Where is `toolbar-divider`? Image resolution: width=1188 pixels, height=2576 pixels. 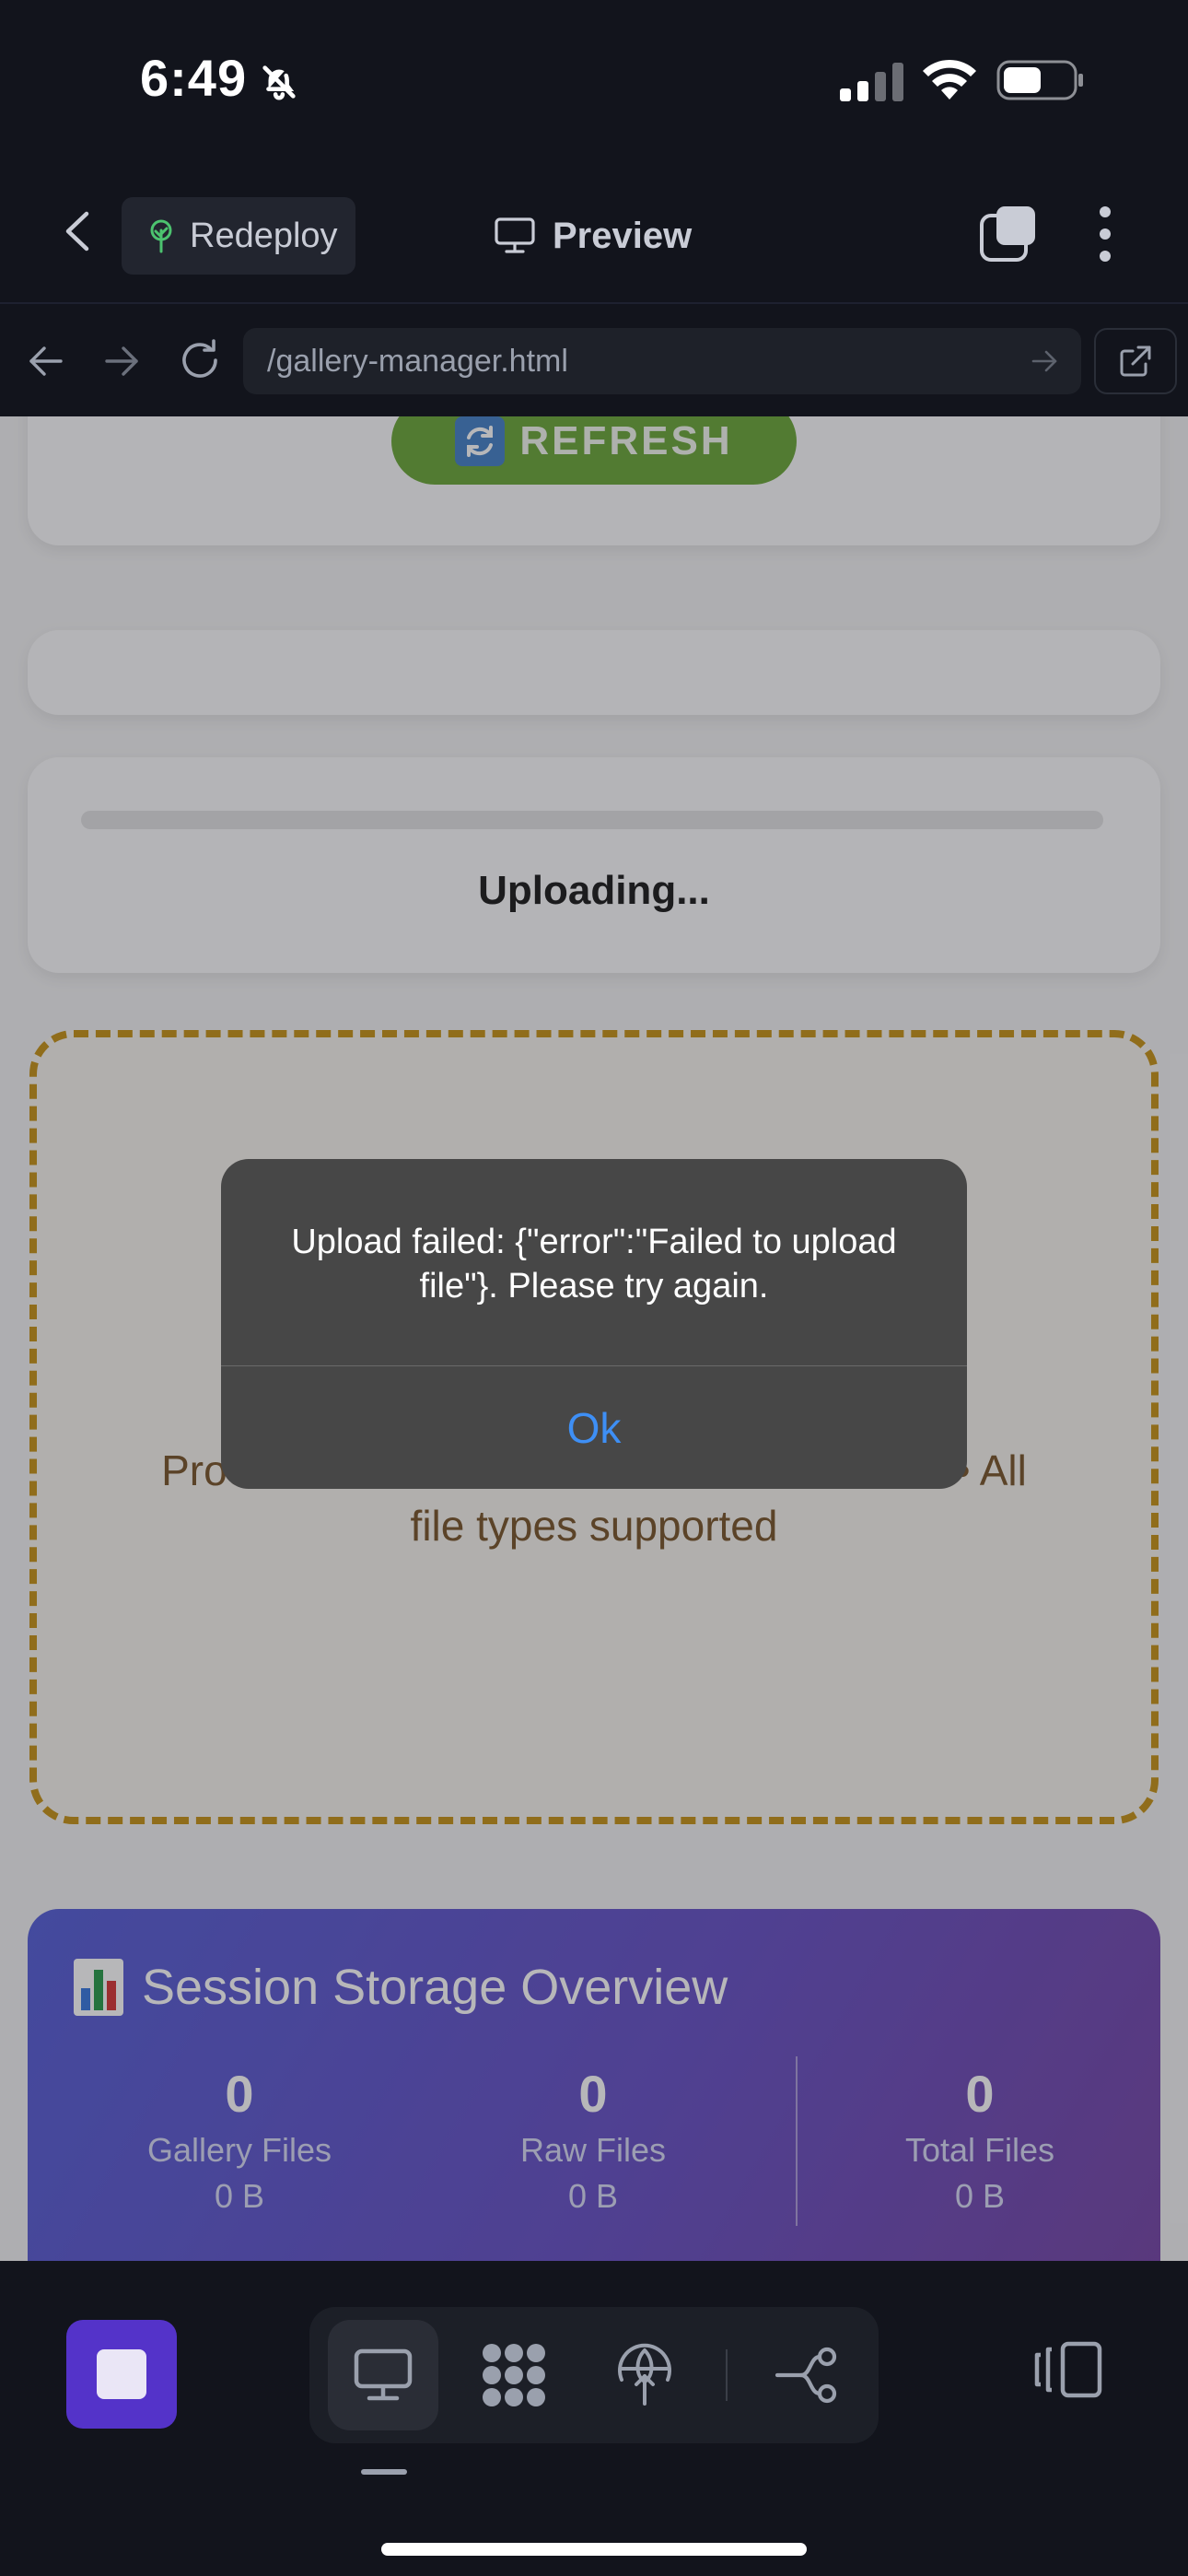
toolbar-divider is located at coordinates (727, 2375).